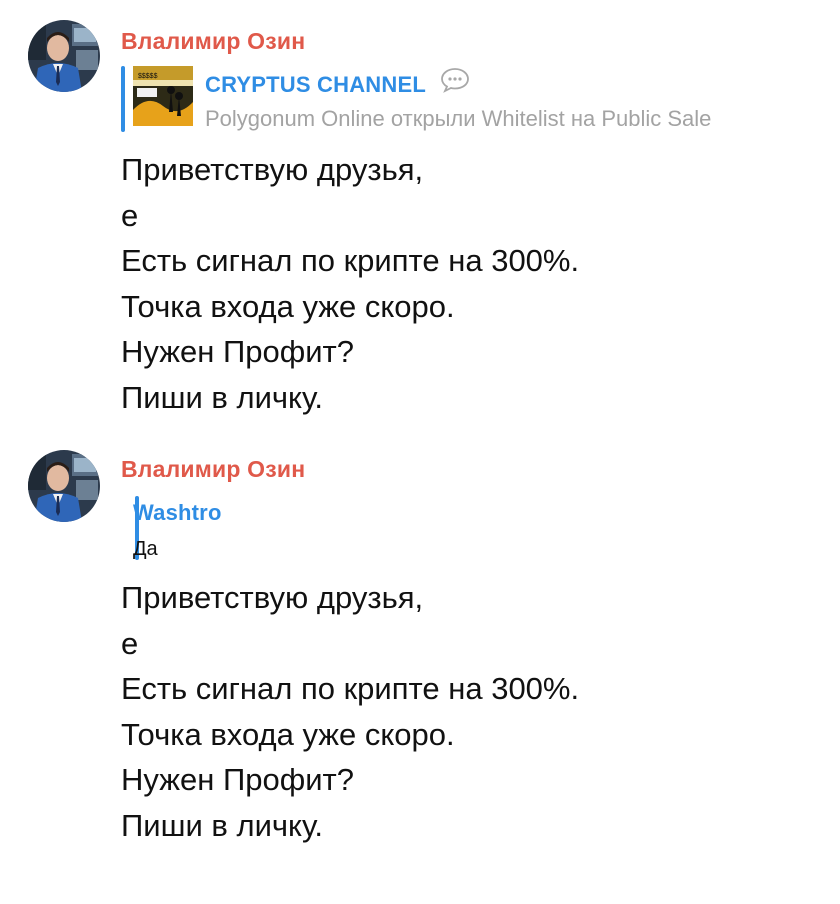 The height and width of the screenshot is (904, 840). I want to click on quote-thumbnail: $$$$$, so click(163, 96).